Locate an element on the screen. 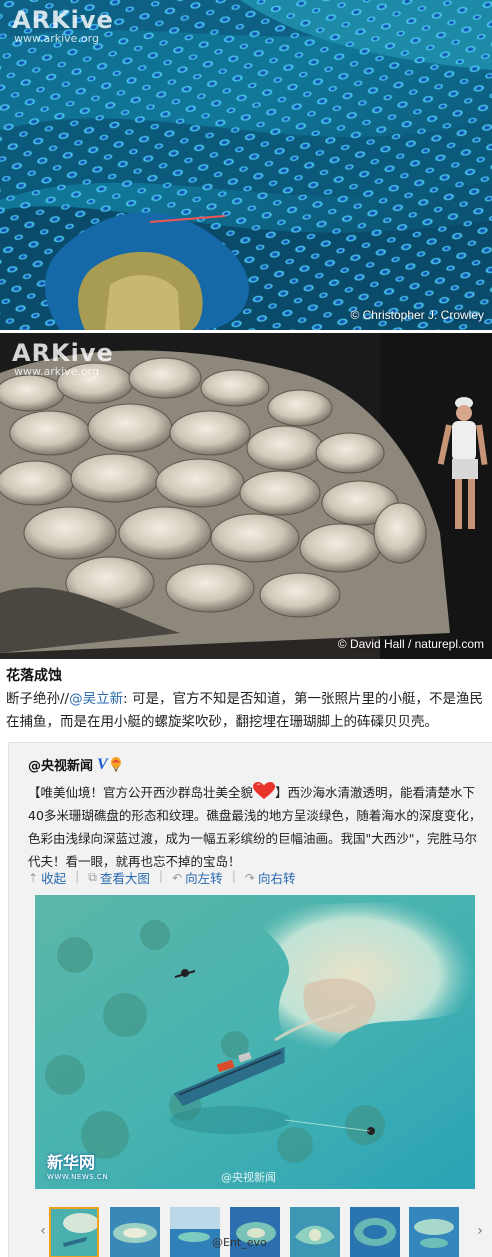 Image resolution: width=492 pixels, height=1257 pixels. author-prefix: 断子绝孙// is located at coordinates (38, 699).